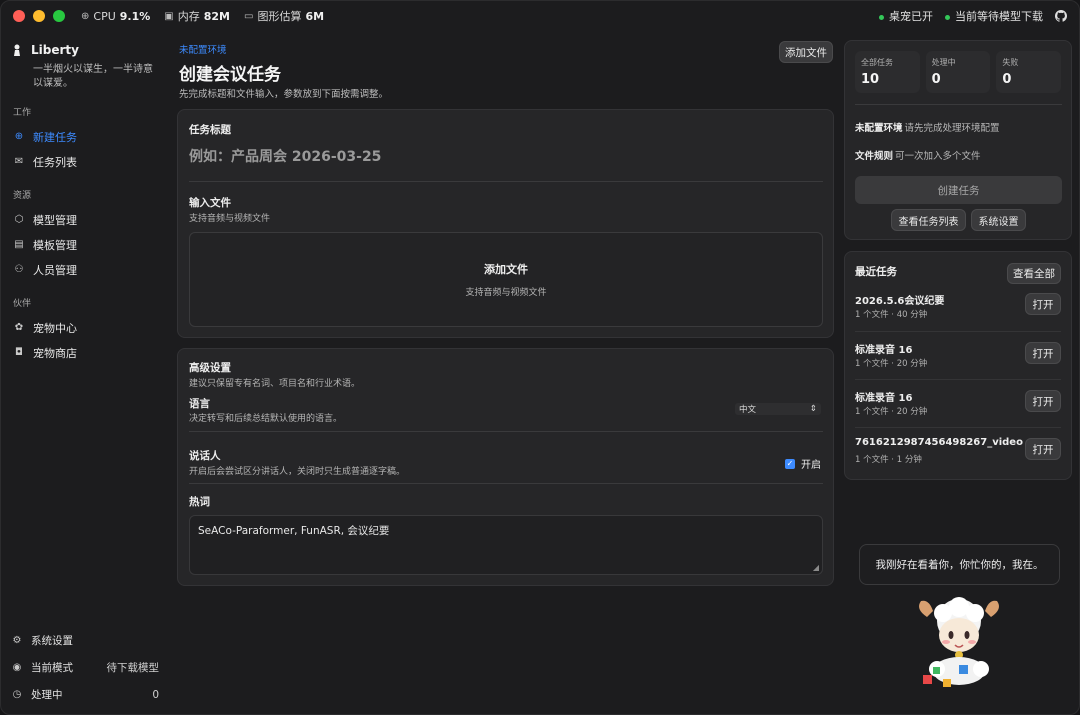 The height and width of the screenshot is (715, 1080). I want to click on hotwords-input: SeACo-Paraformer, FunASR, 会议纪要 ◢, so click(506, 545).